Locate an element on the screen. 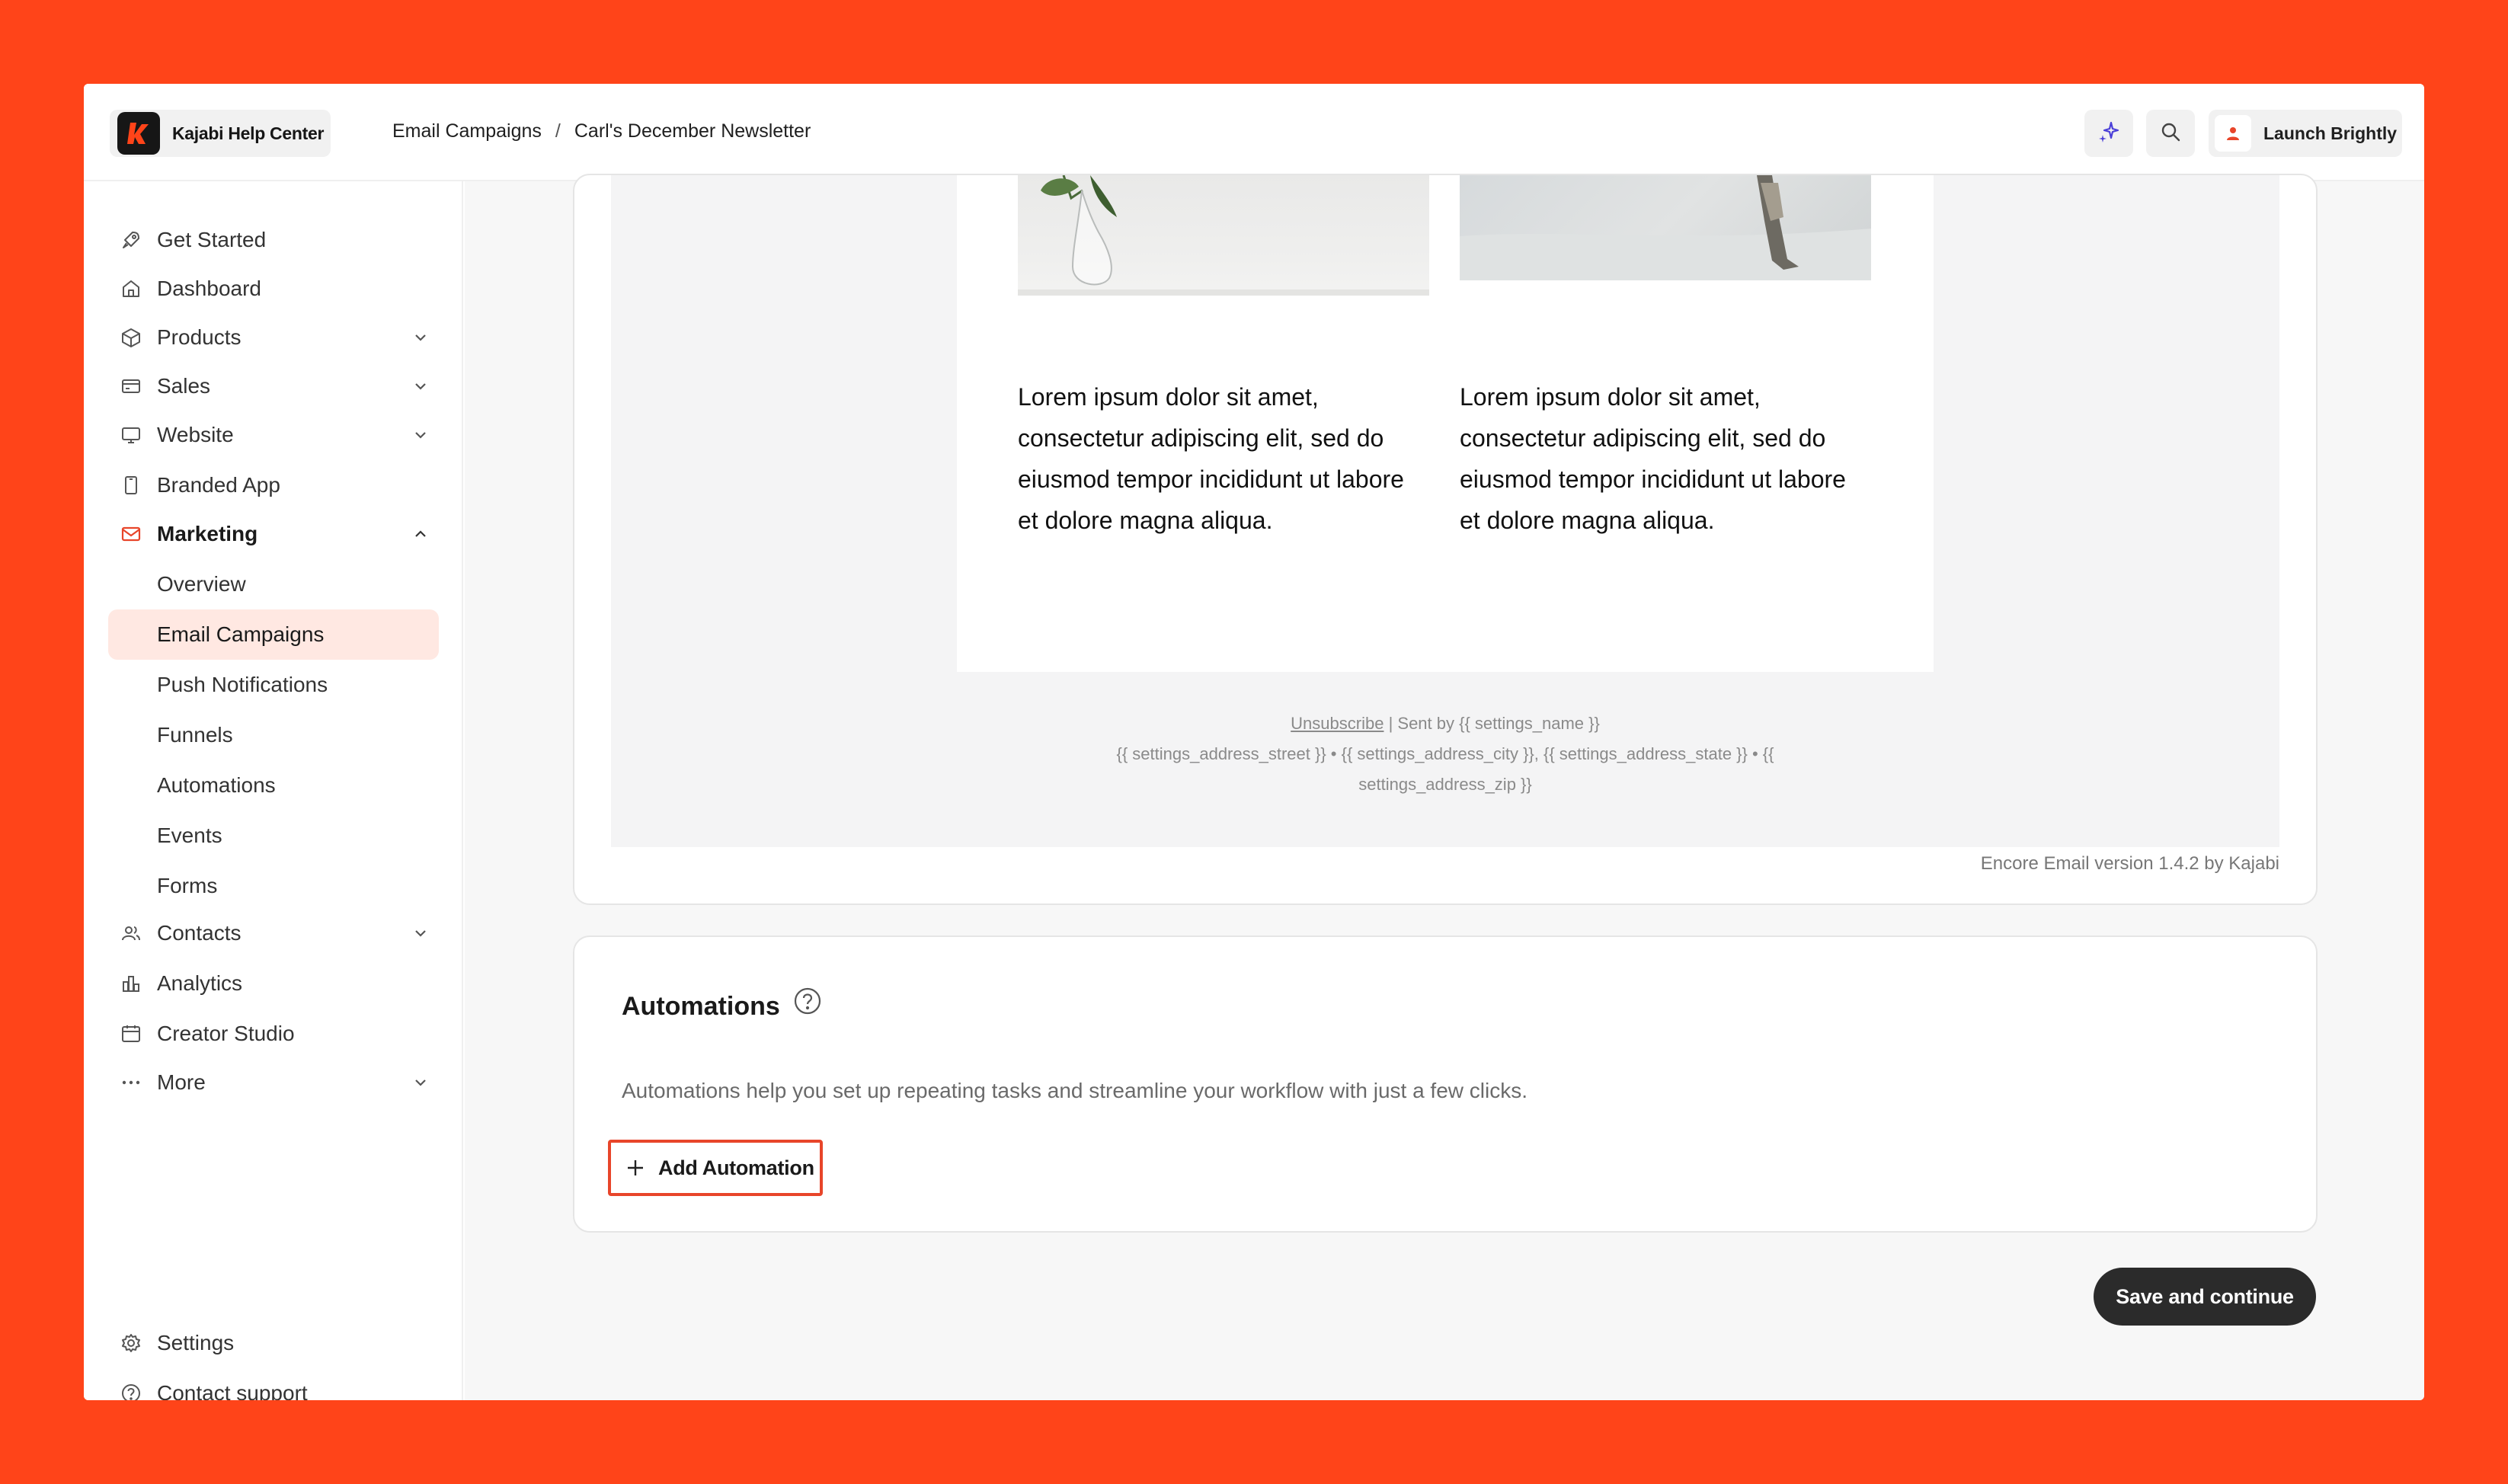 The image size is (2508, 1484). brand-name: Kajabi Help Center is located at coordinates (248, 133).